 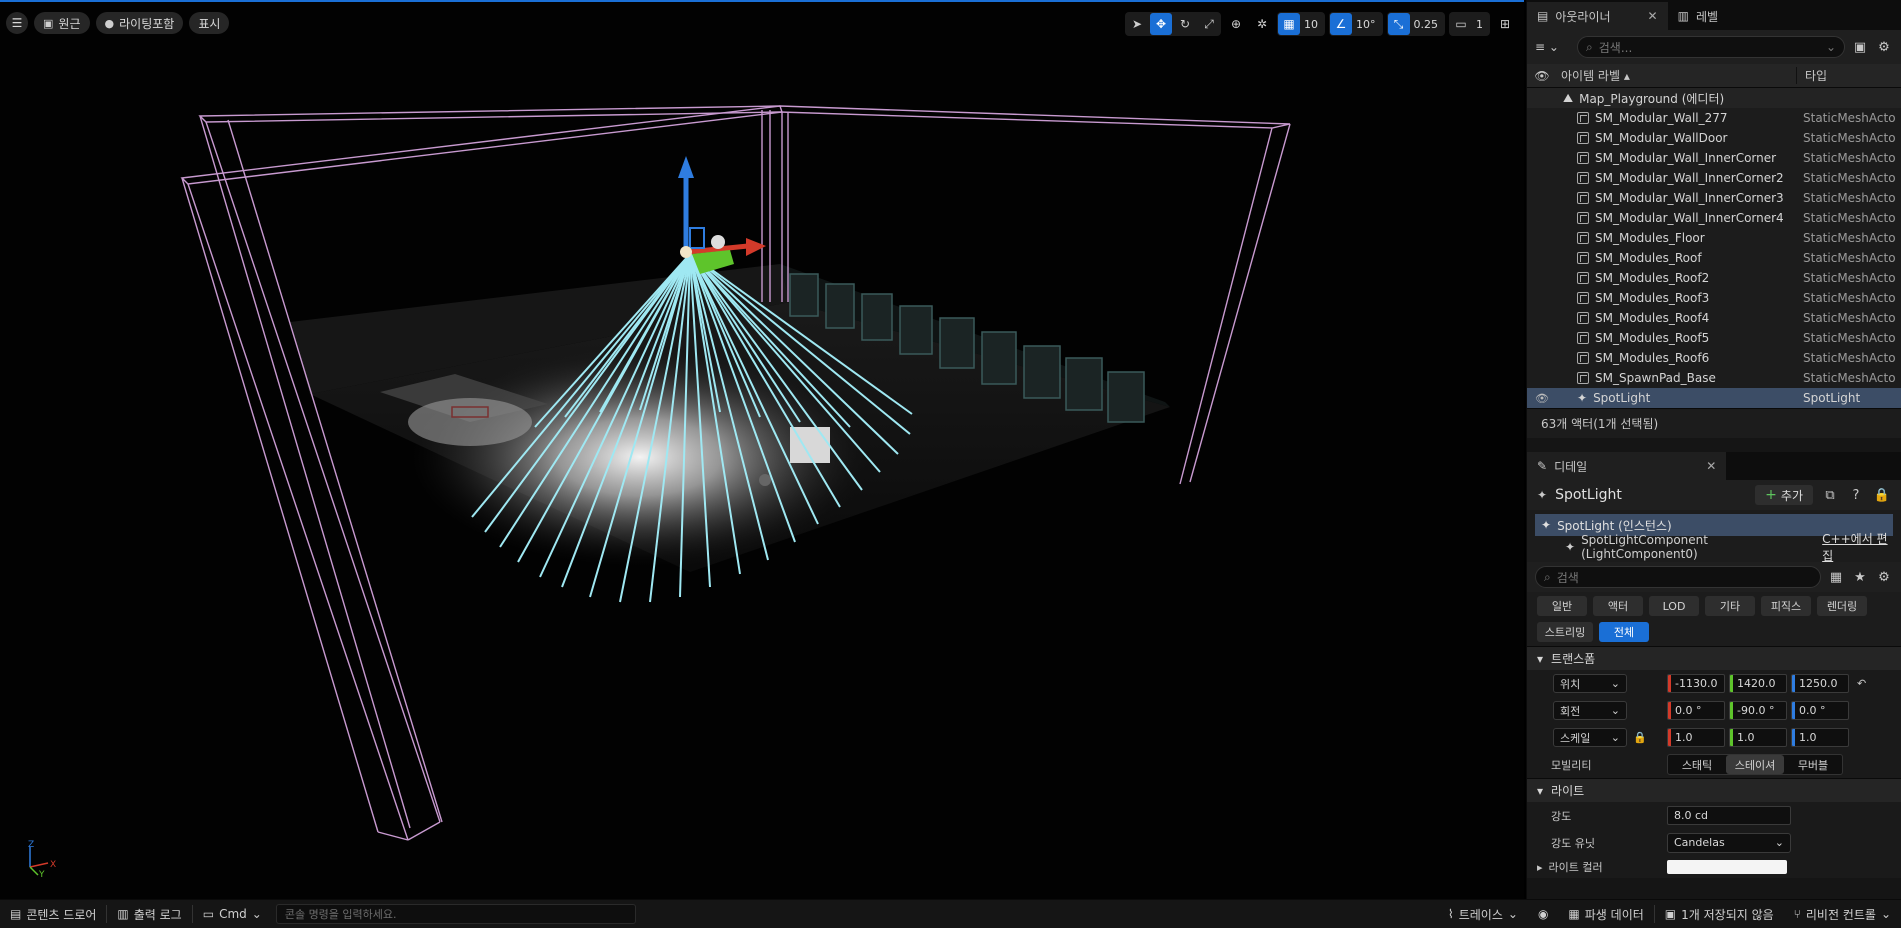 What do you see at coordinates (1856, 495) in the screenshot?
I see `help-button: ?` at bounding box center [1856, 495].